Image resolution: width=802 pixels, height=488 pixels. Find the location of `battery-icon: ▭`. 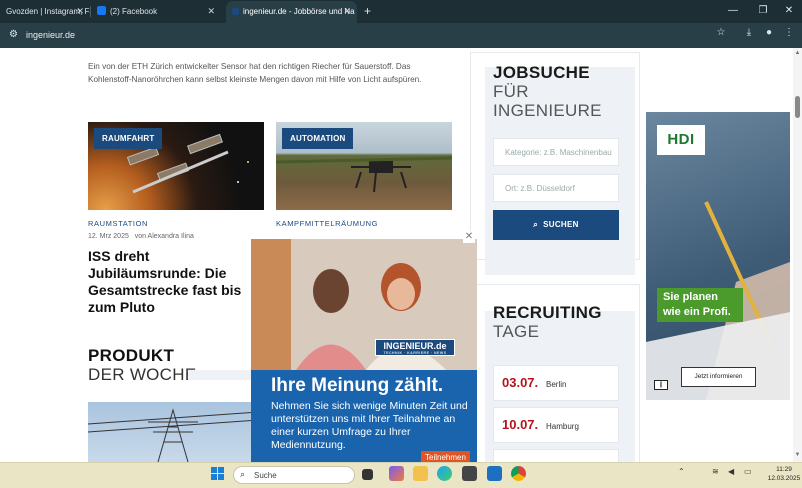

battery-icon: ▭ is located at coordinates (748, 471).